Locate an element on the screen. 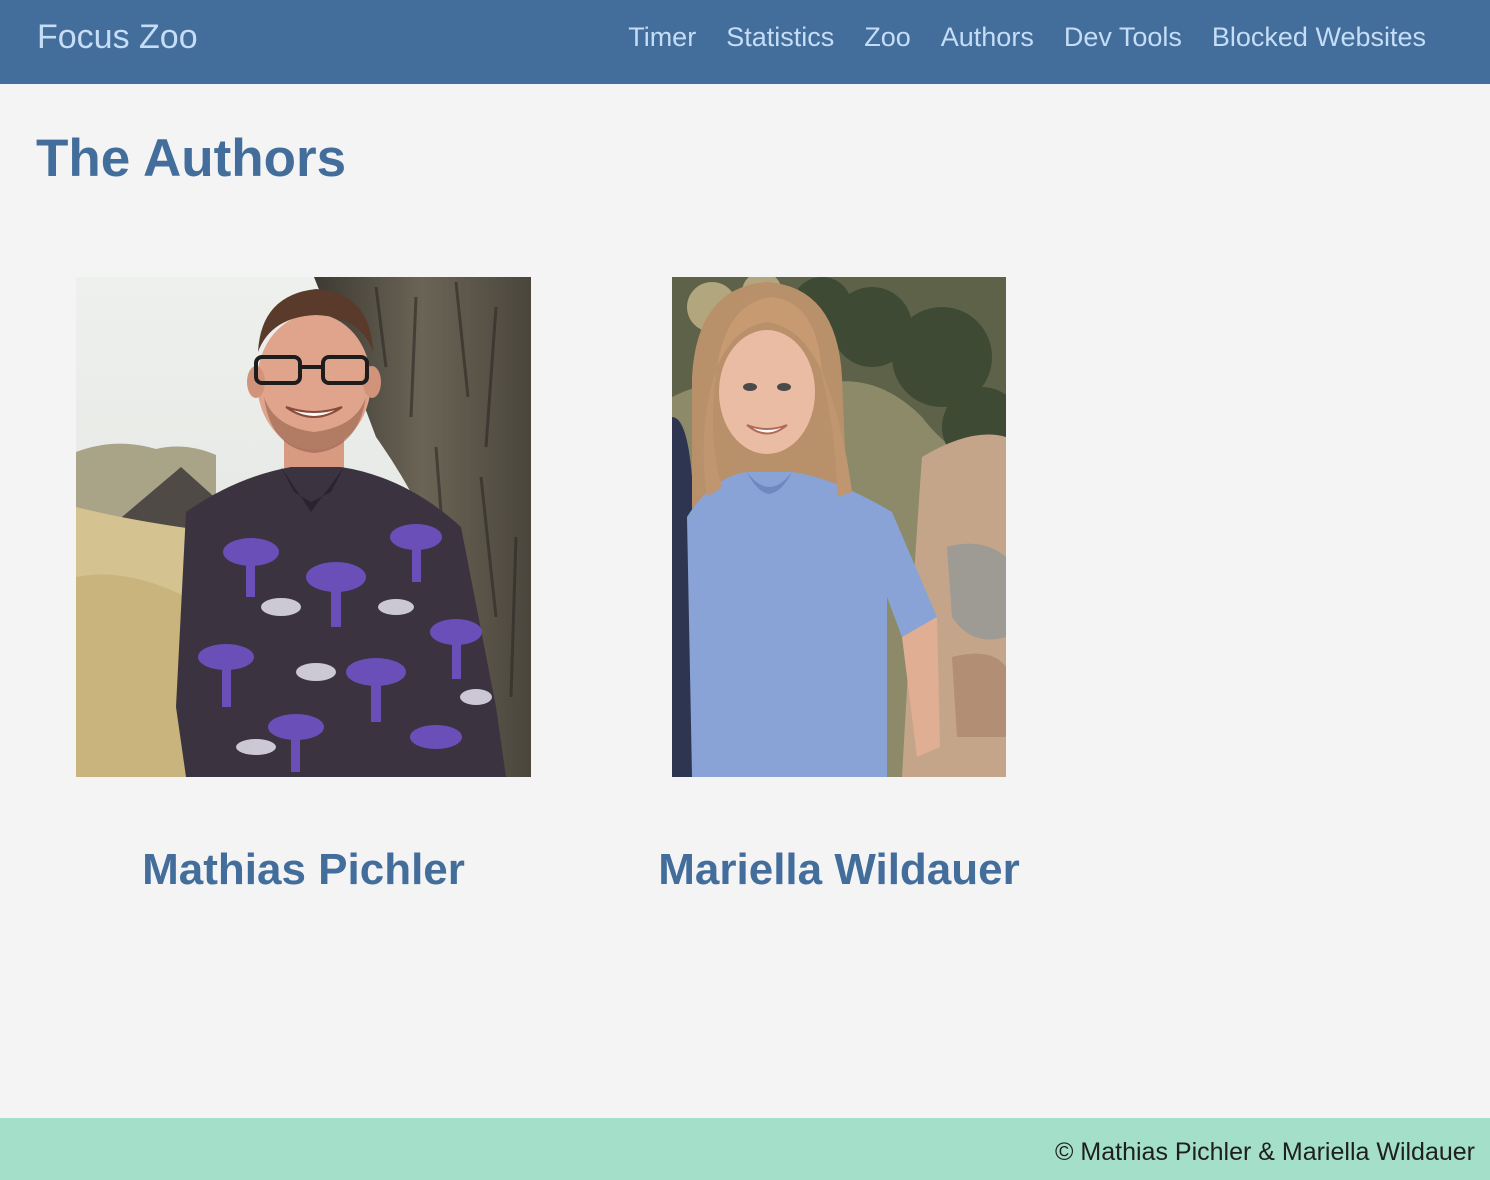 The width and height of the screenshot is (1490, 1180). nav-item-timer: Timer is located at coordinates (662, 37).